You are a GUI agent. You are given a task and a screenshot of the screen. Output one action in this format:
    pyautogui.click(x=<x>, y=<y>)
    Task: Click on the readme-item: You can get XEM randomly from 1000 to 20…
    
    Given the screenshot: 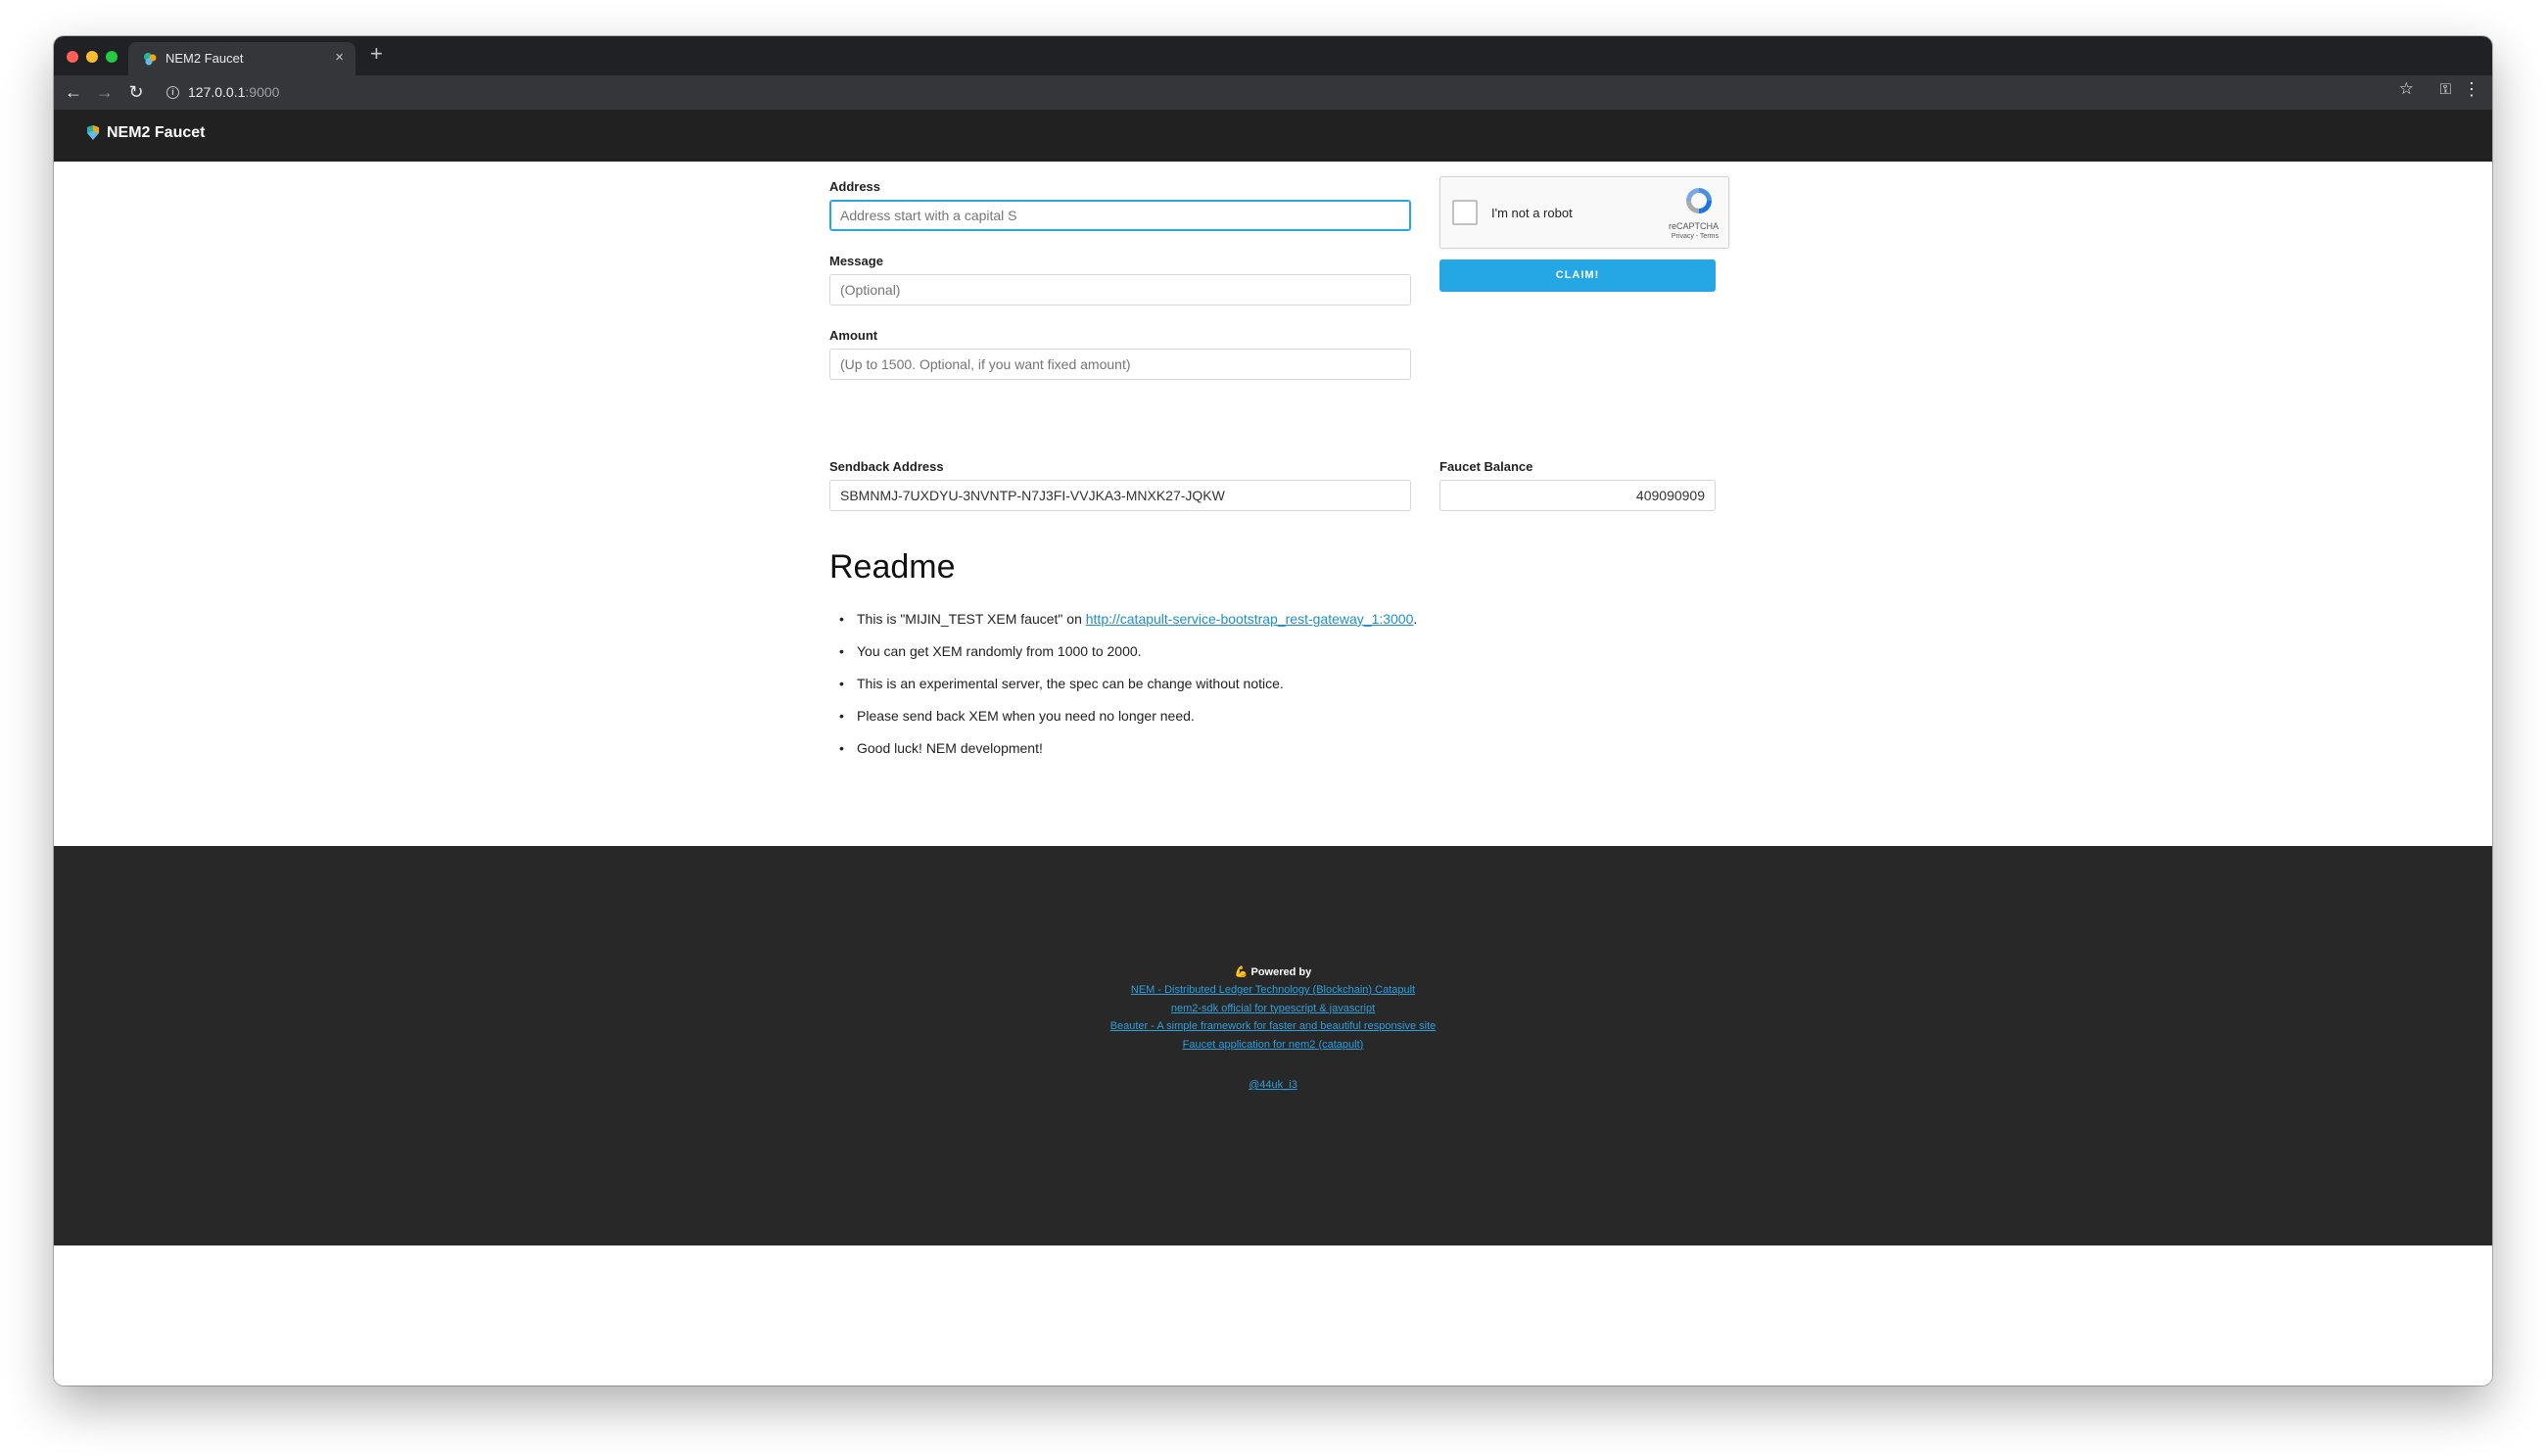 What is the action you would take?
    pyautogui.click(x=1270, y=657)
    